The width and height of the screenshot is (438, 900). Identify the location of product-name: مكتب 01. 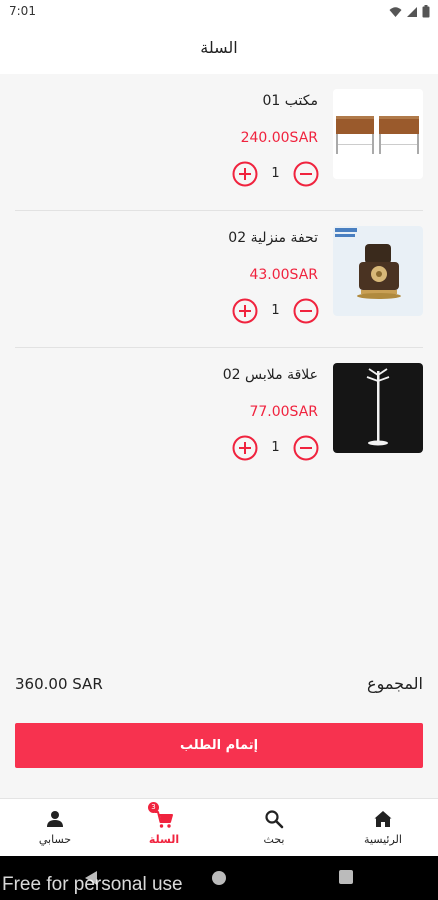
(290, 101).